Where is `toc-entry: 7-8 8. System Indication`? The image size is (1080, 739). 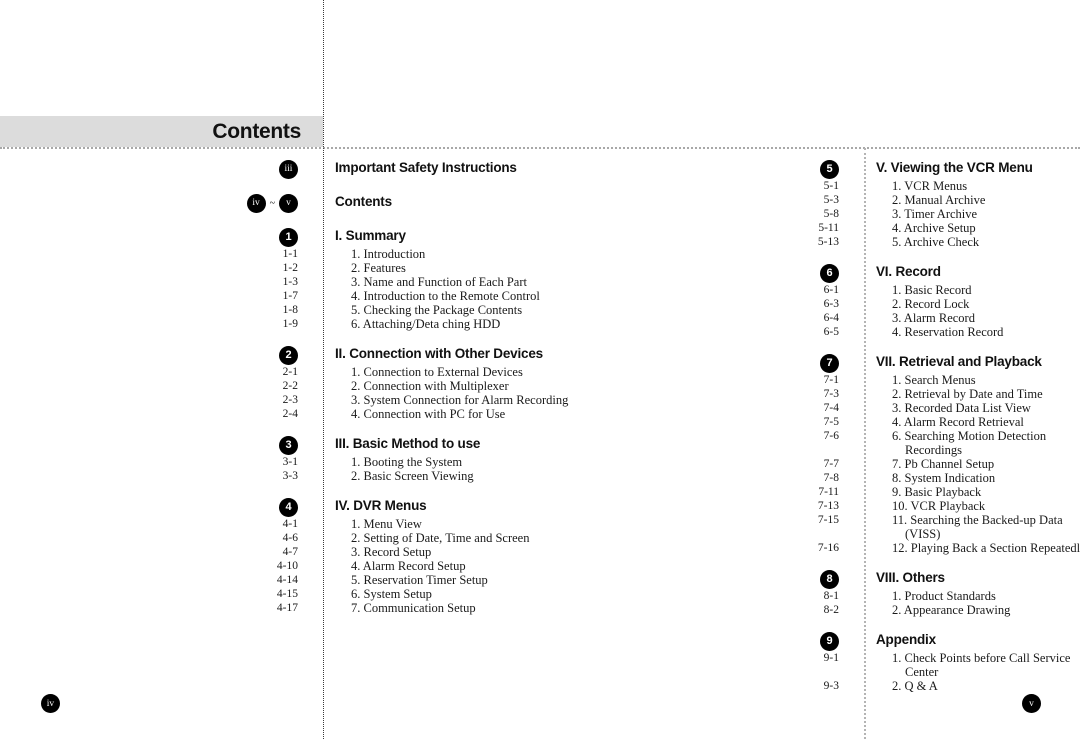 toc-entry: 7-8 8. System Indication is located at coordinates (768, 478).